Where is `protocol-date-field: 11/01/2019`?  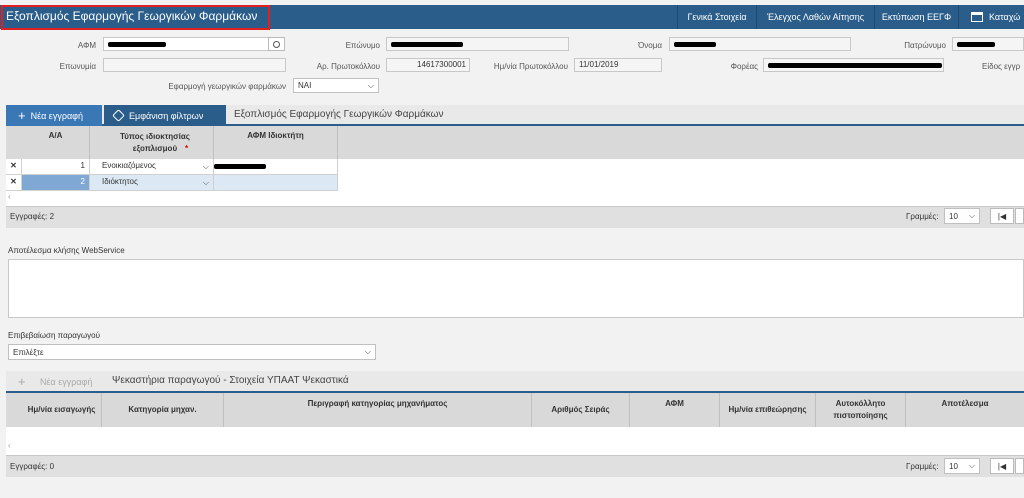
protocol-date-field: 11/01/2019 is located at coordinates (618, 65).